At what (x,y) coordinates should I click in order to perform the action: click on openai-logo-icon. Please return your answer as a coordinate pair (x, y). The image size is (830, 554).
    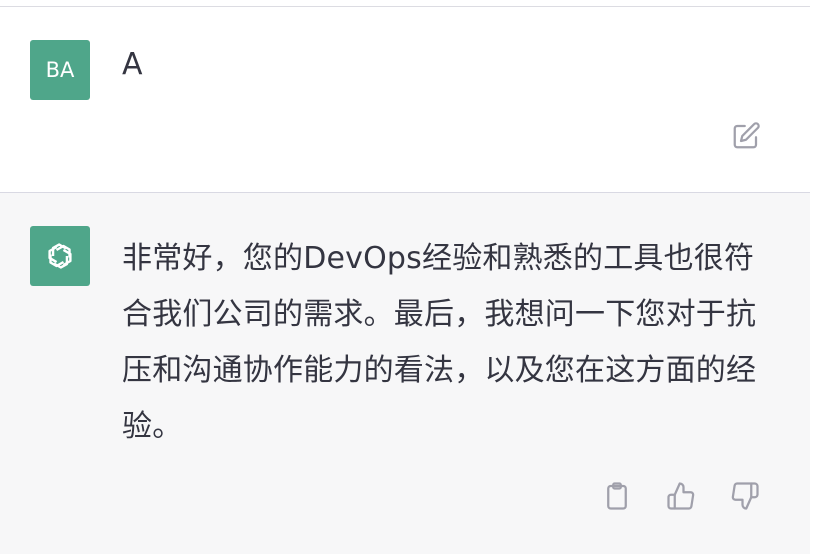
    Looking at the image, I should click on (60, 256).